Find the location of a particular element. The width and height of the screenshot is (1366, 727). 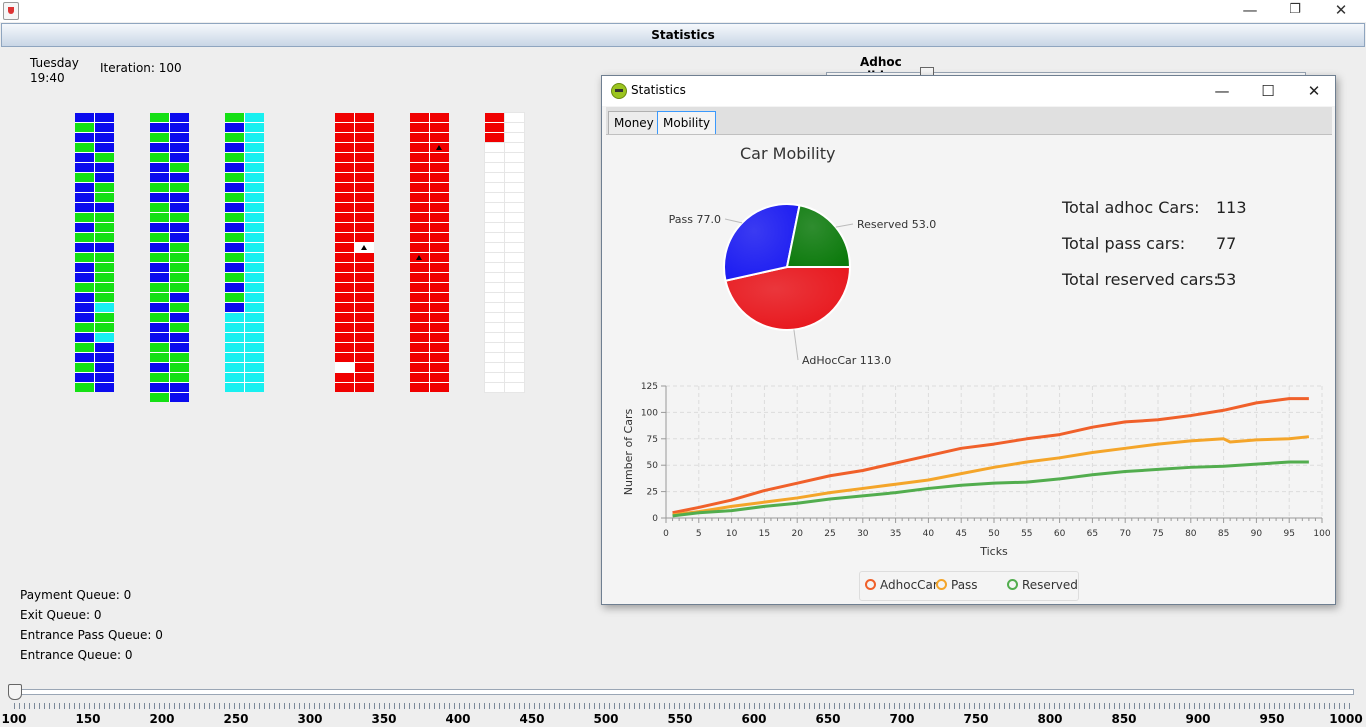

x-tick-label: 15 is located at coordinates (764, 534).